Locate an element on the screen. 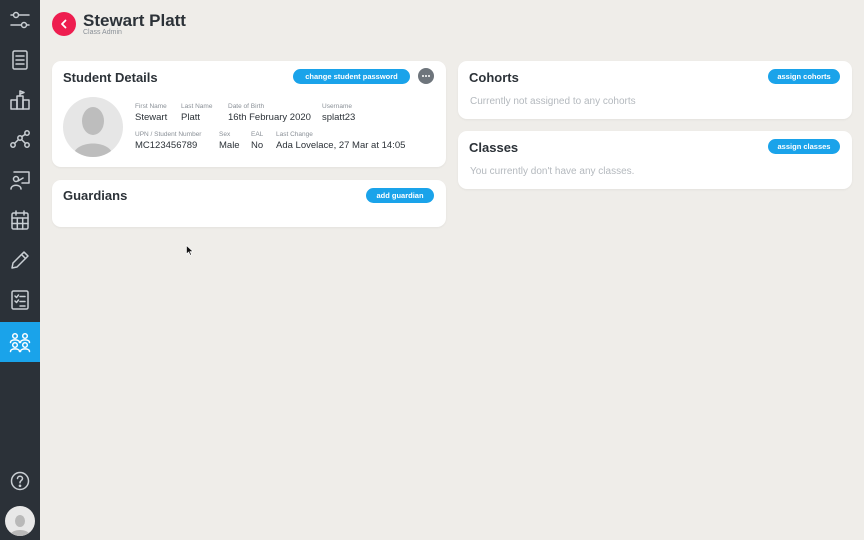  nav-item-students is located at coordinates (20, 342).